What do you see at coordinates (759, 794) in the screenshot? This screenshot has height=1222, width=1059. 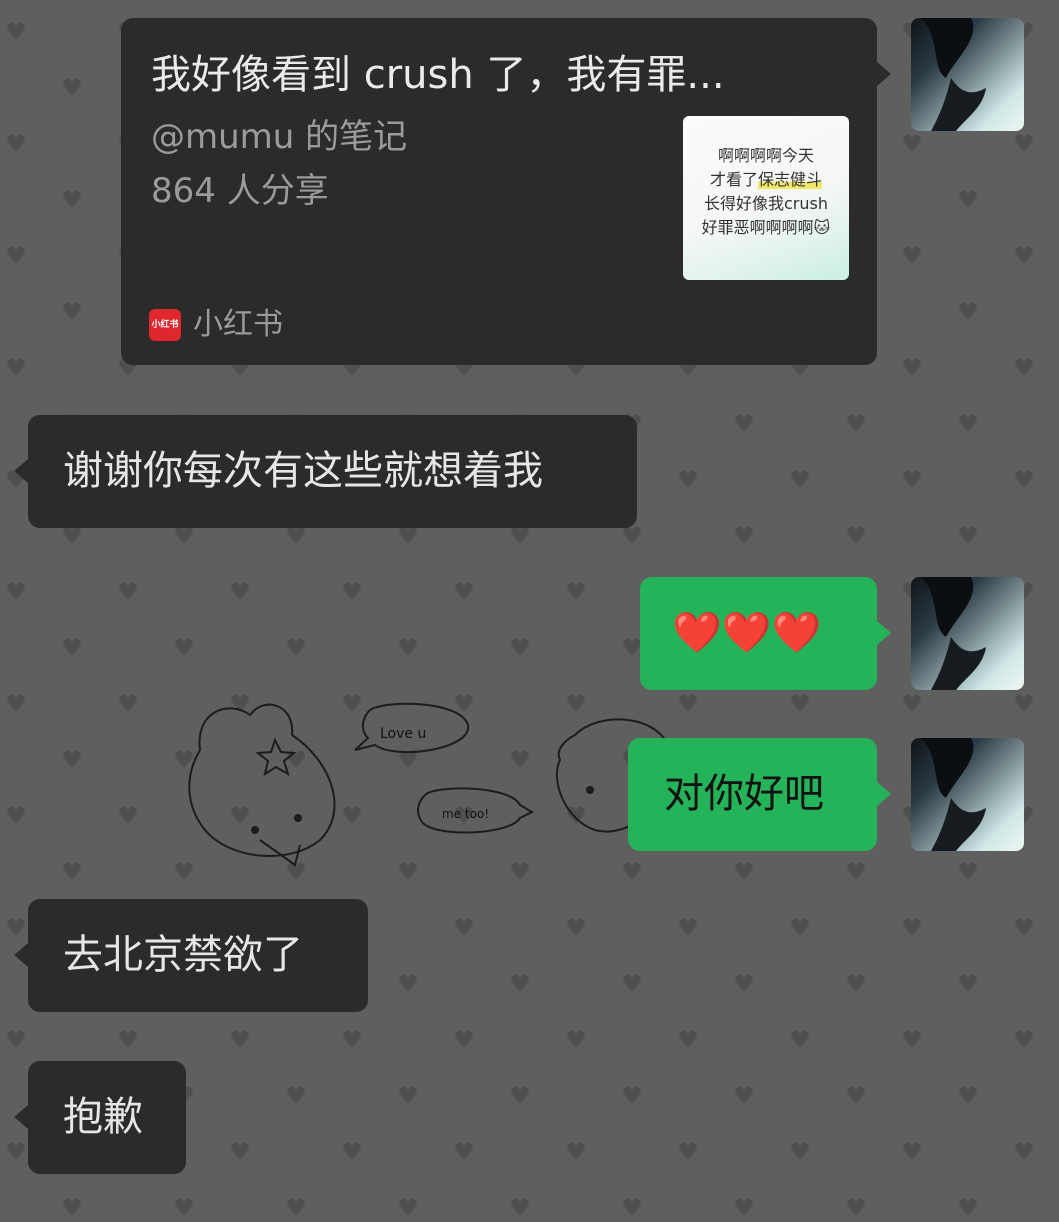 I see `message-bubble-sent: 对你好吧` at bounding box center [759, 794].